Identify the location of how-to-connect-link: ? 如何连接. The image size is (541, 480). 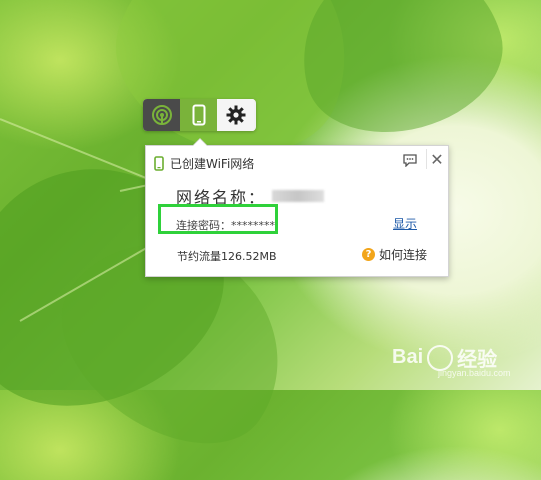
(394, 254).